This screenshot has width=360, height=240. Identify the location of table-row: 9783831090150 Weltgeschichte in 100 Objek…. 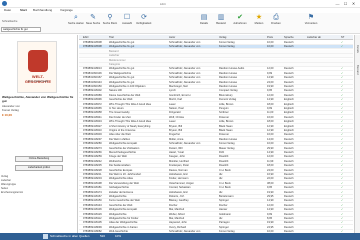
(216, 87).